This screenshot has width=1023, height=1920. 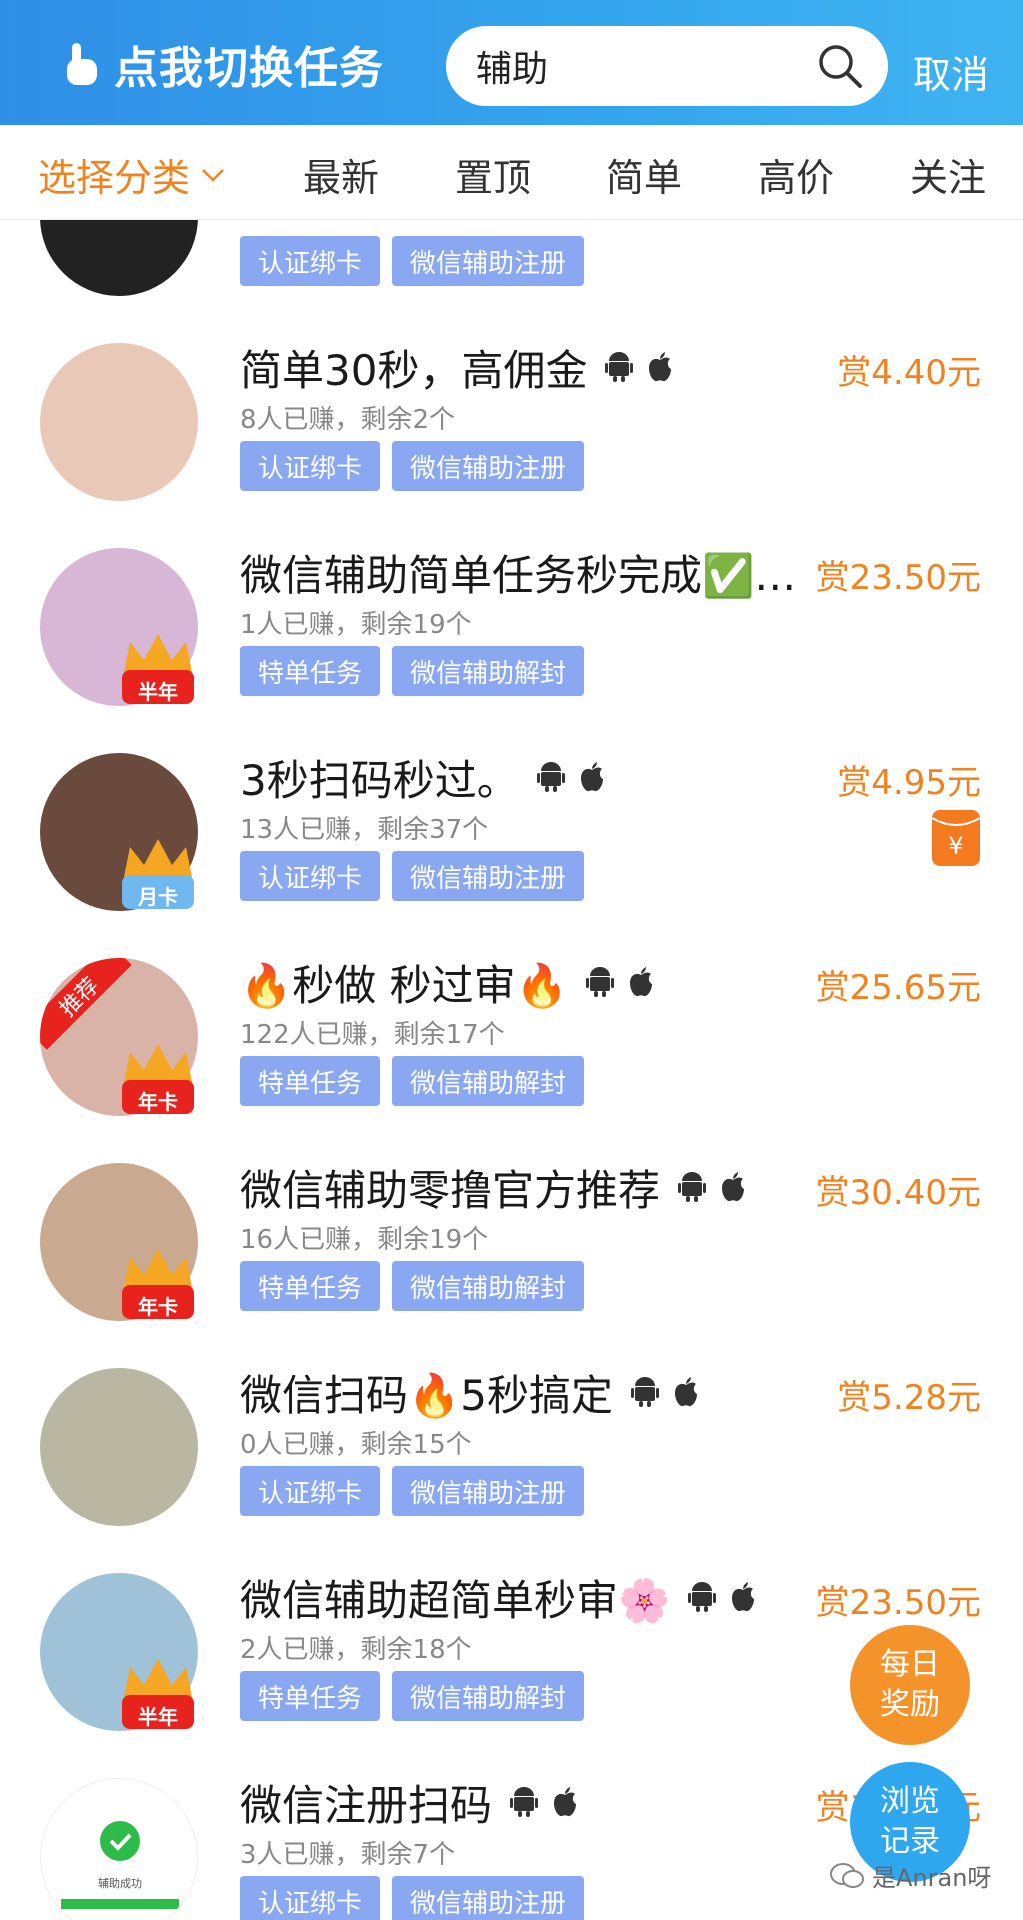 I want to click on recommend-ribbon: 推荐, so click(x=86, y=1004).